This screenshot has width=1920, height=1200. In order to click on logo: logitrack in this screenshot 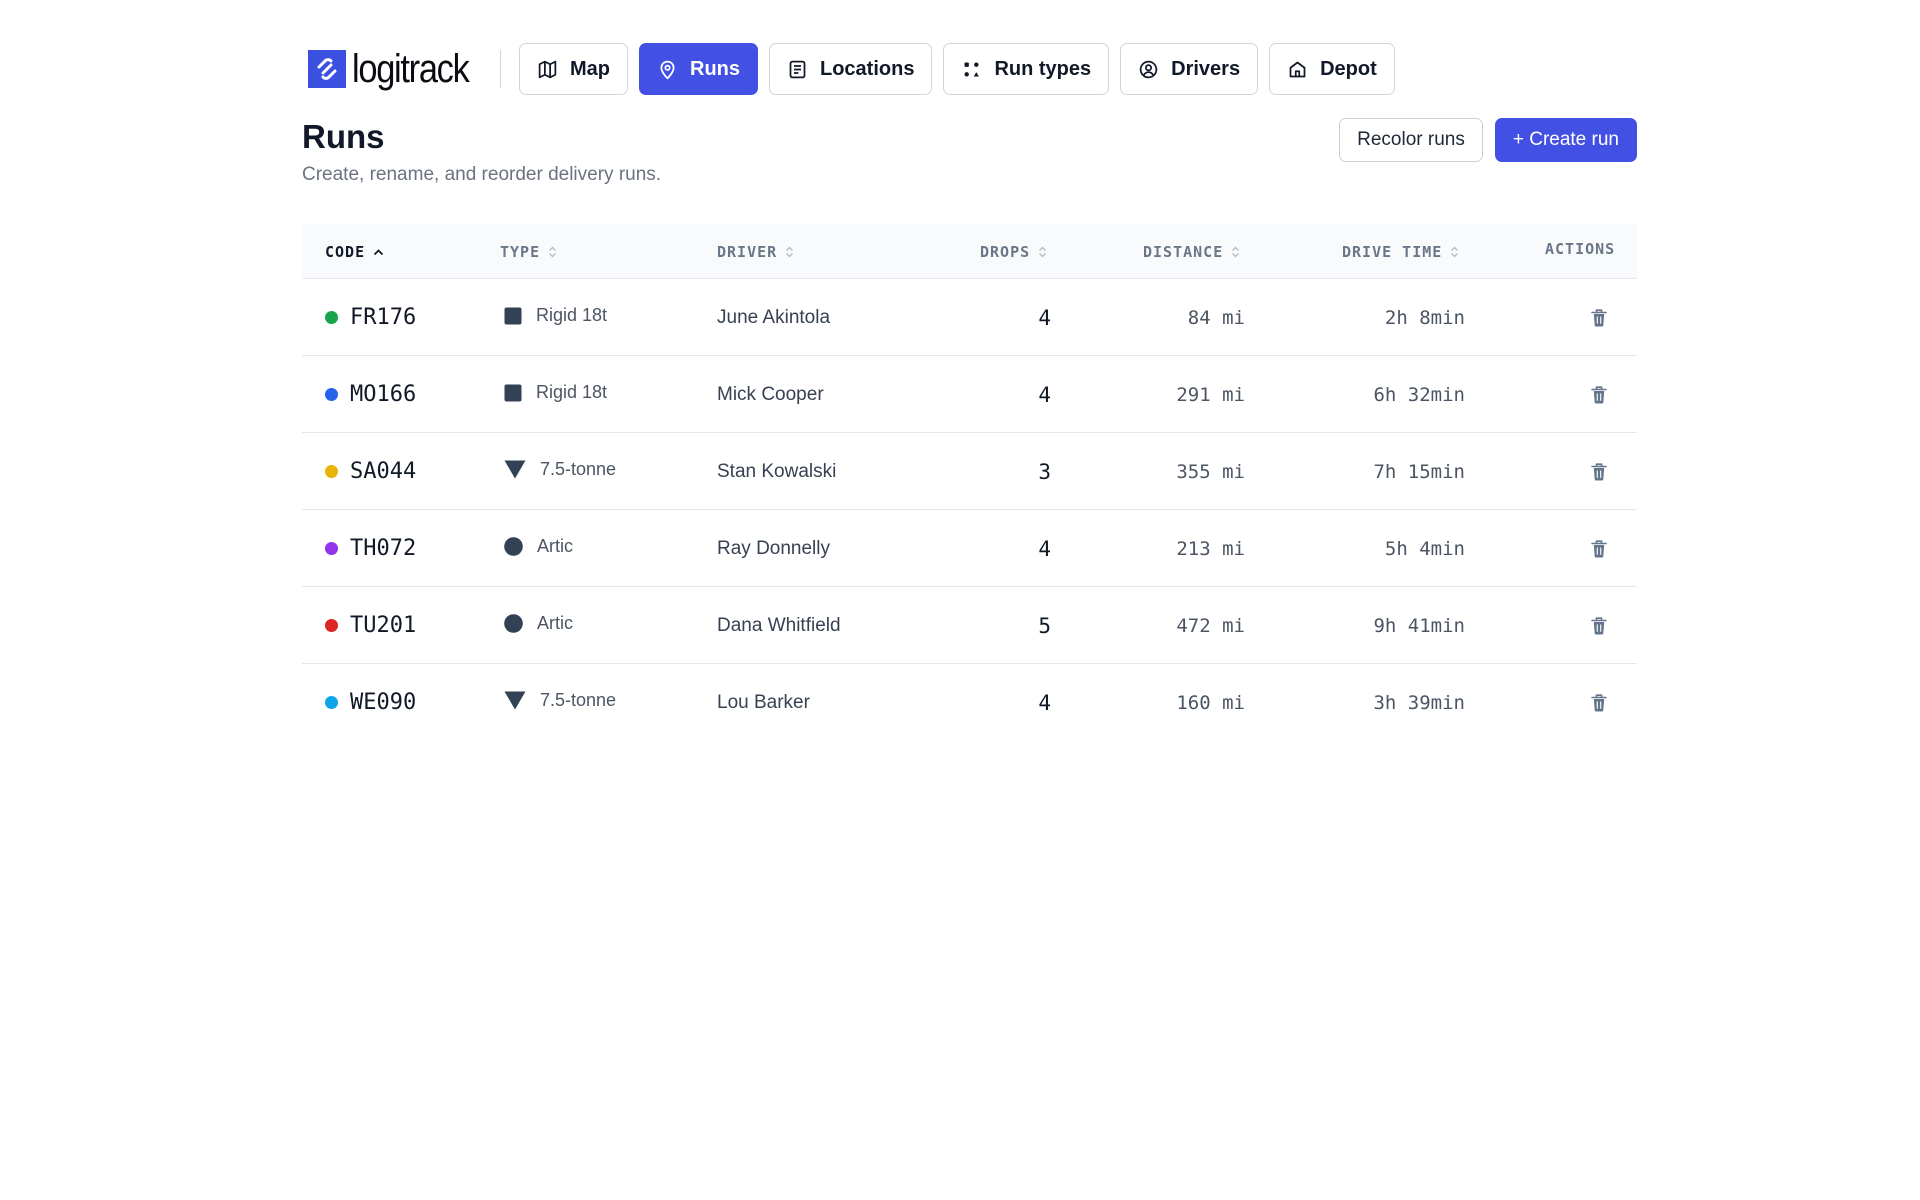, I will do `click(394, 69)`.